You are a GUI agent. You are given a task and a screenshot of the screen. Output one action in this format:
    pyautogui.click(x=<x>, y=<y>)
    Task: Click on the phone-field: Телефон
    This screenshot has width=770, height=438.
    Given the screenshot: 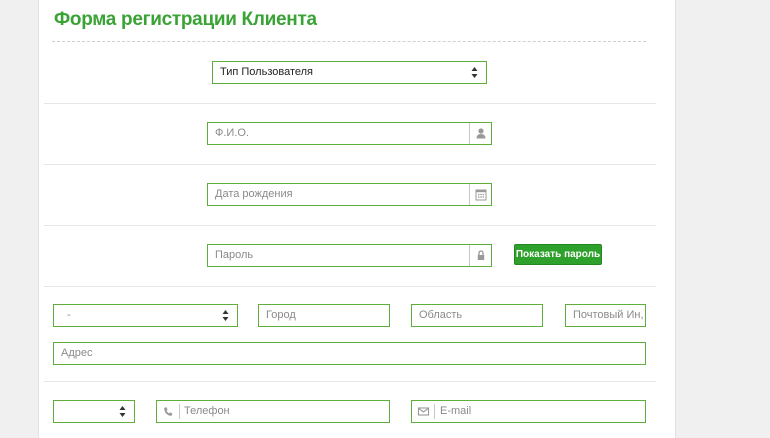 What is the action you would take?
    pyautogui.click(x=273, y=411)
    